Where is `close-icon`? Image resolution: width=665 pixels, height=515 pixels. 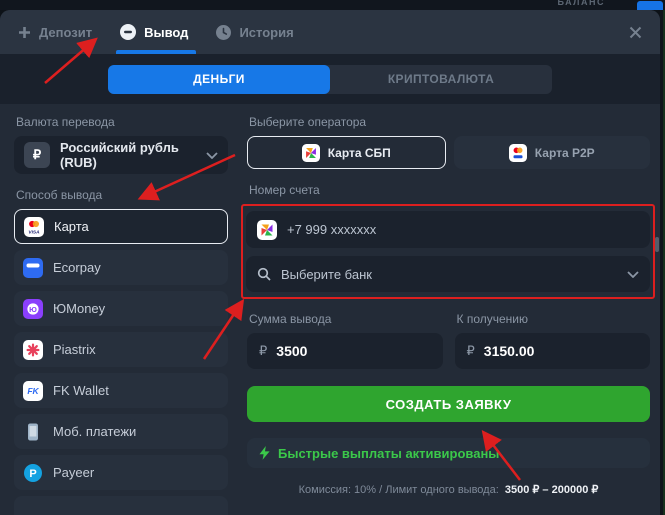
close-icon is located at coordinates (635, 32).